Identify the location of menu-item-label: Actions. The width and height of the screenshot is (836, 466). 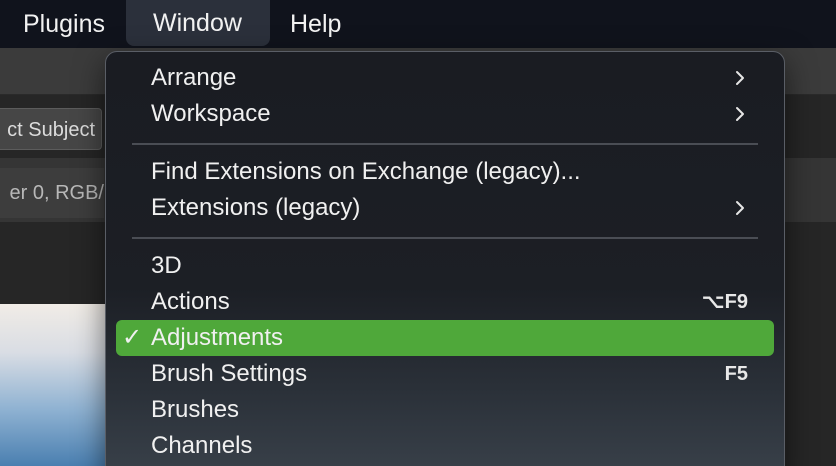
(190, 301).